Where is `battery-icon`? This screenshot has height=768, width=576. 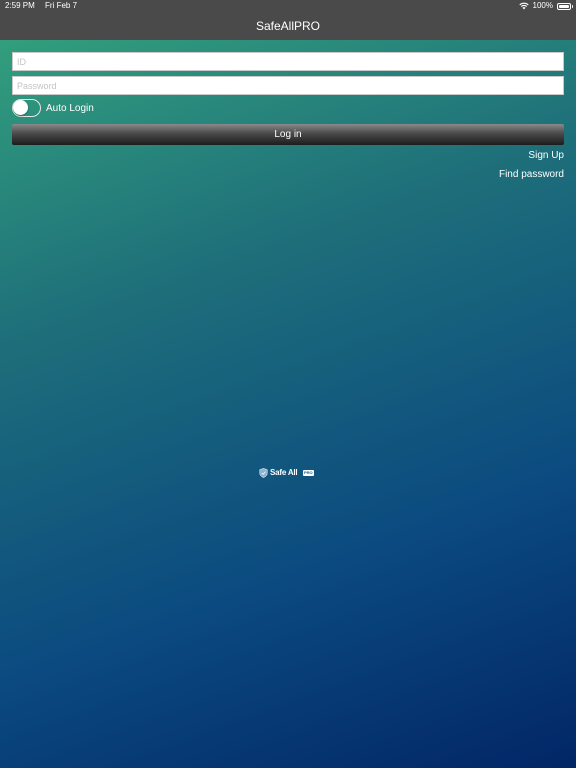 battery-icon is located at coordinates (565, 6).